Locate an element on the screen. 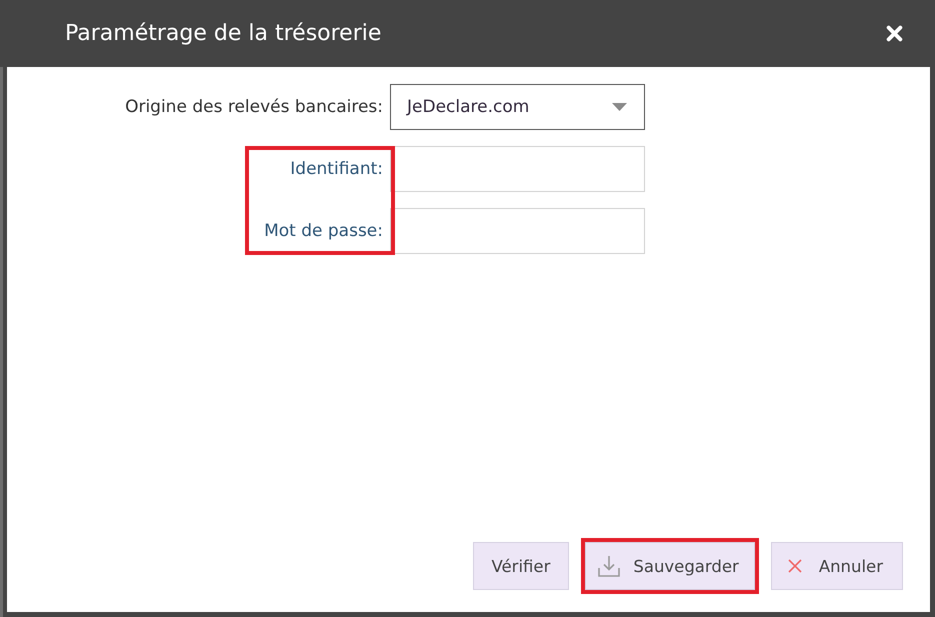 The height and width of the screenshot is (617, 935). select-field: JeDeclare.com is located at coordinates (517, 107).